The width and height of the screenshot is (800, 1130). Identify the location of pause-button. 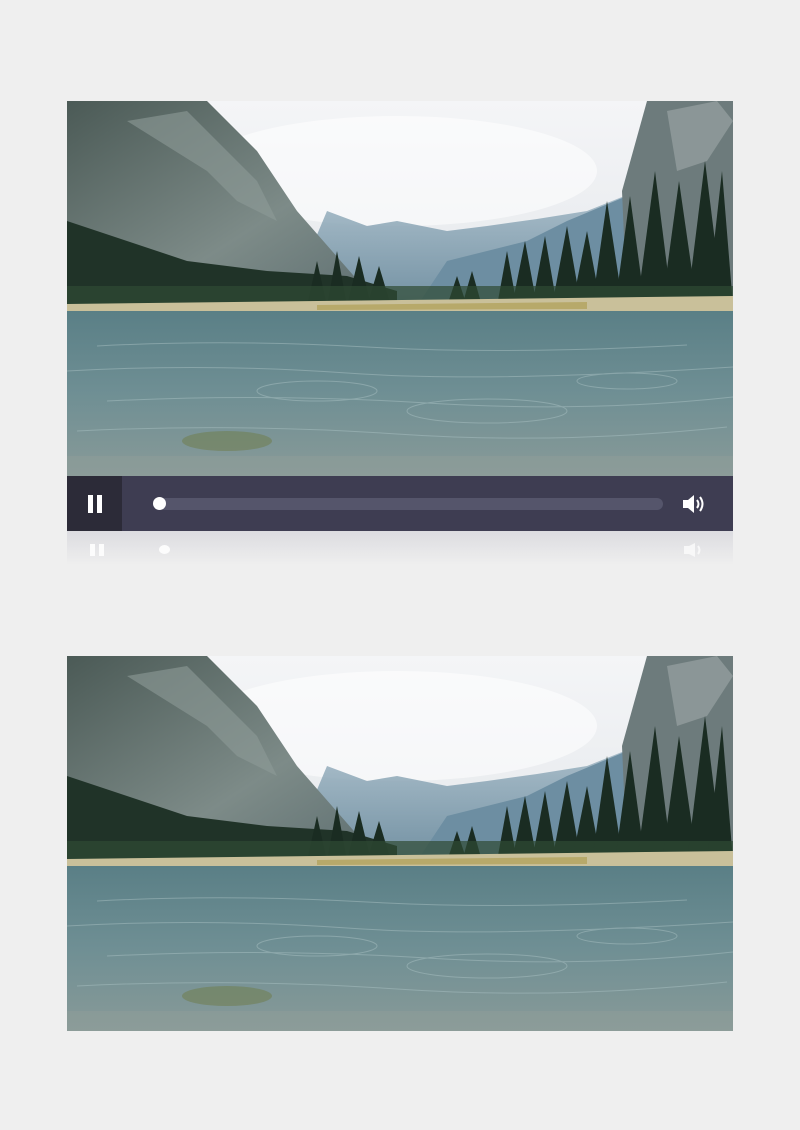
(94, 503).